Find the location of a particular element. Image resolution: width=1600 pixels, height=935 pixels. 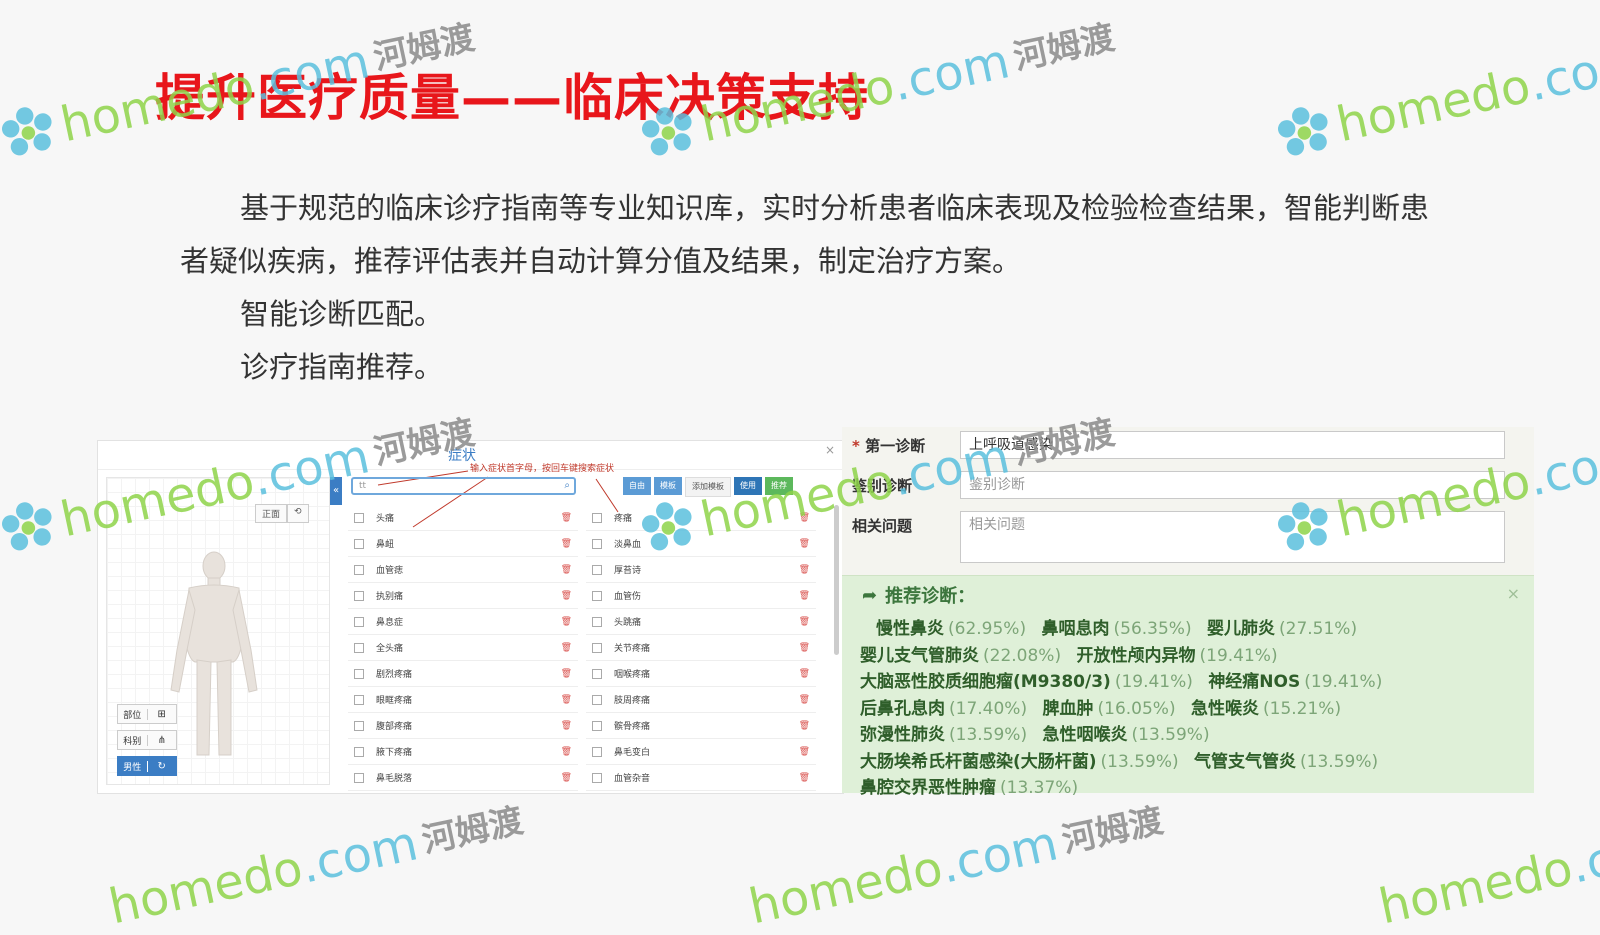

free-button: 自由 is located at coordinates (637, 486).